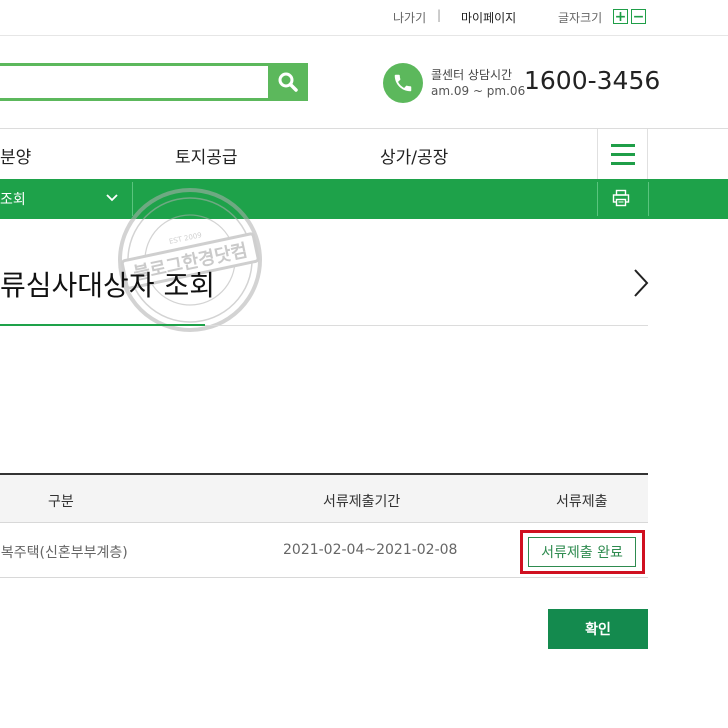 Image resolution: width=728 pixels, height=728 pixels. What do you see at coordinates (472, 75) in the screenshot?
I see `call-center-label: 콜센터 상담시간` at bounding box center [472, 75].